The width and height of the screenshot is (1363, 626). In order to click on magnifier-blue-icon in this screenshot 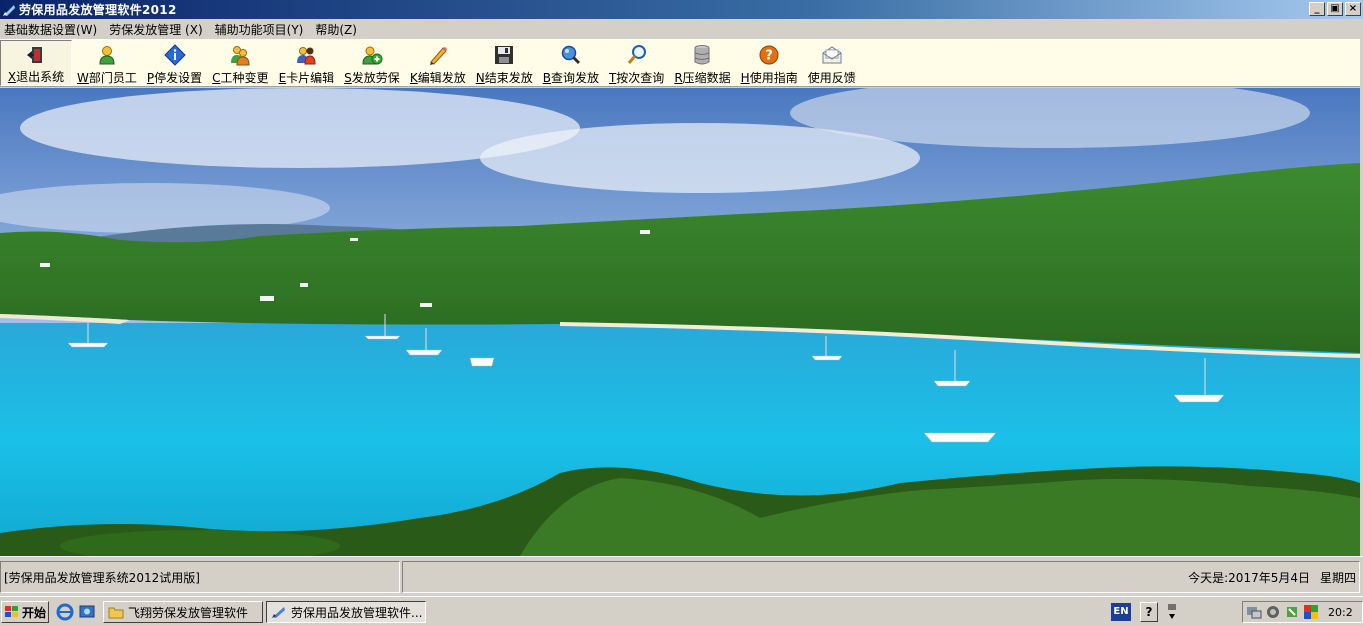, I will do `click(571, 55)`.